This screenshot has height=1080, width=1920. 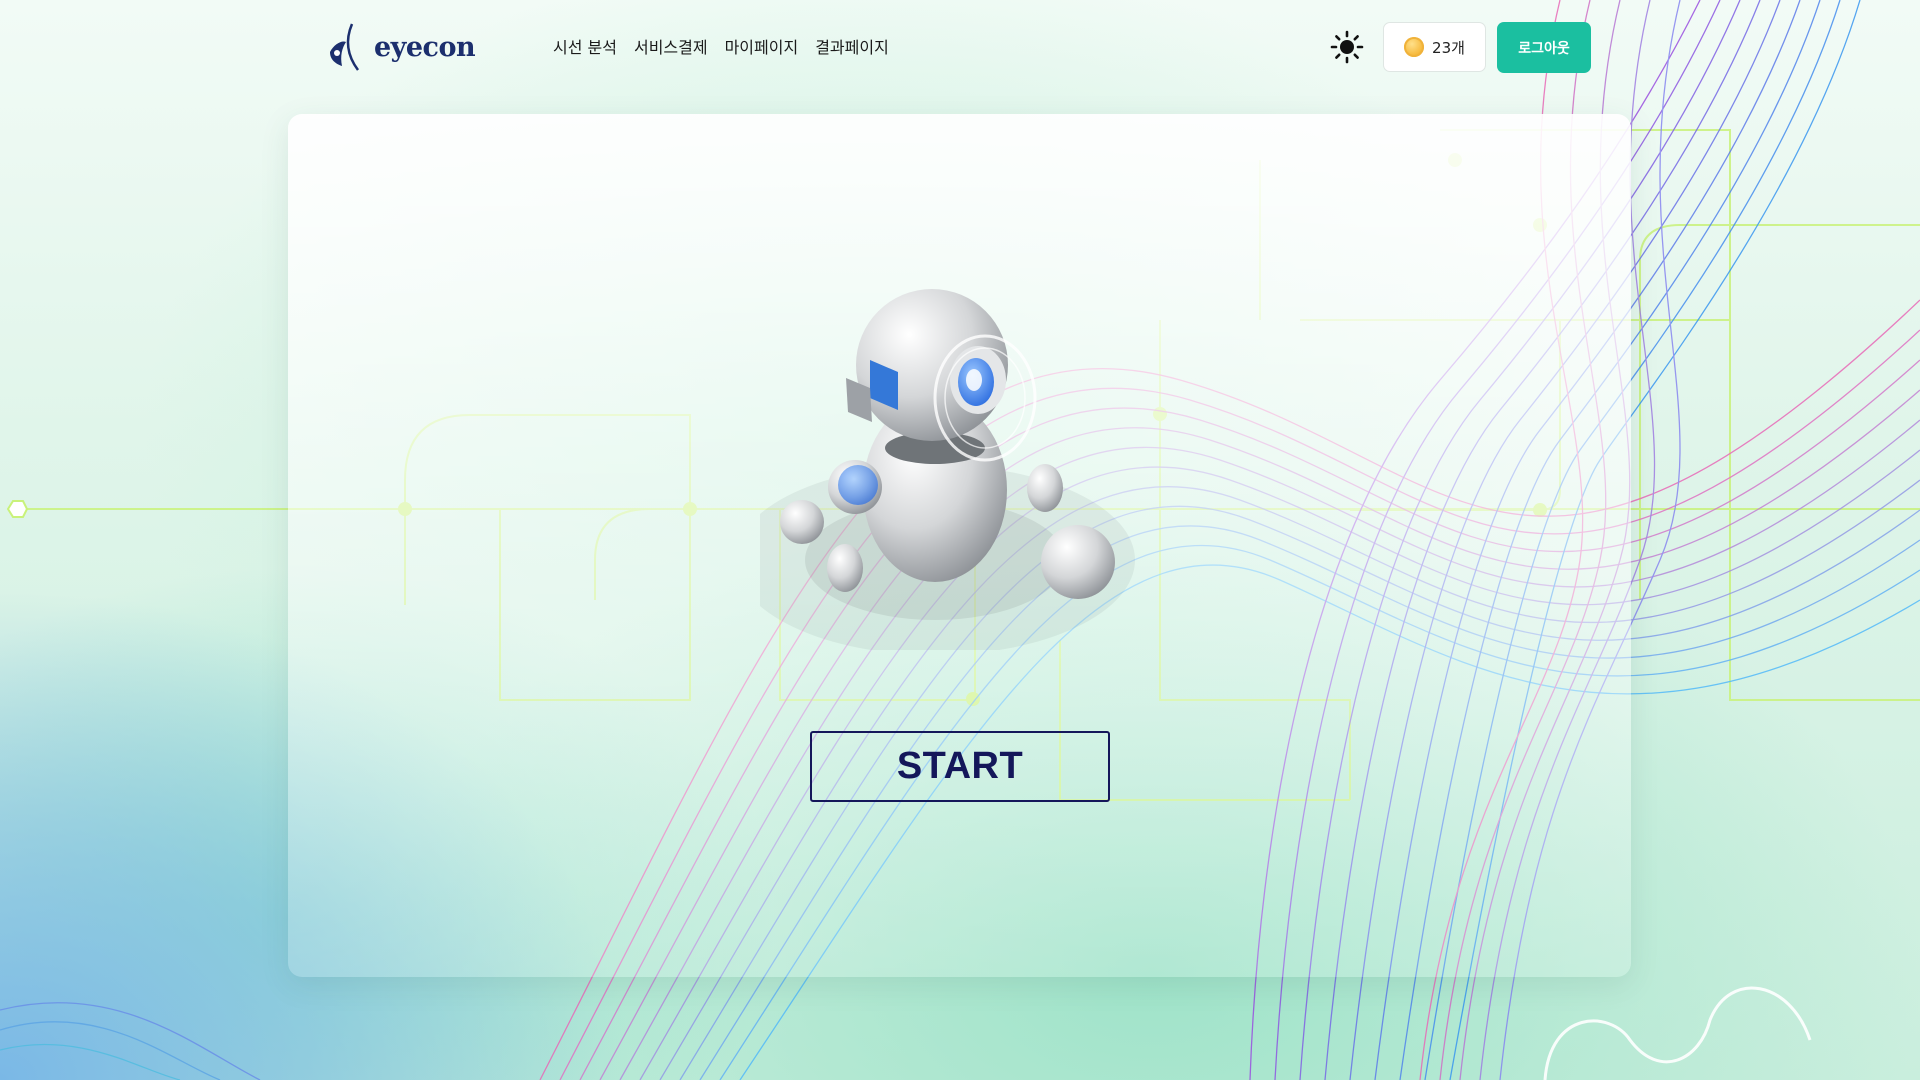 I want to click on nav-item-results: 결과페이지, so click(x=852, y=46).